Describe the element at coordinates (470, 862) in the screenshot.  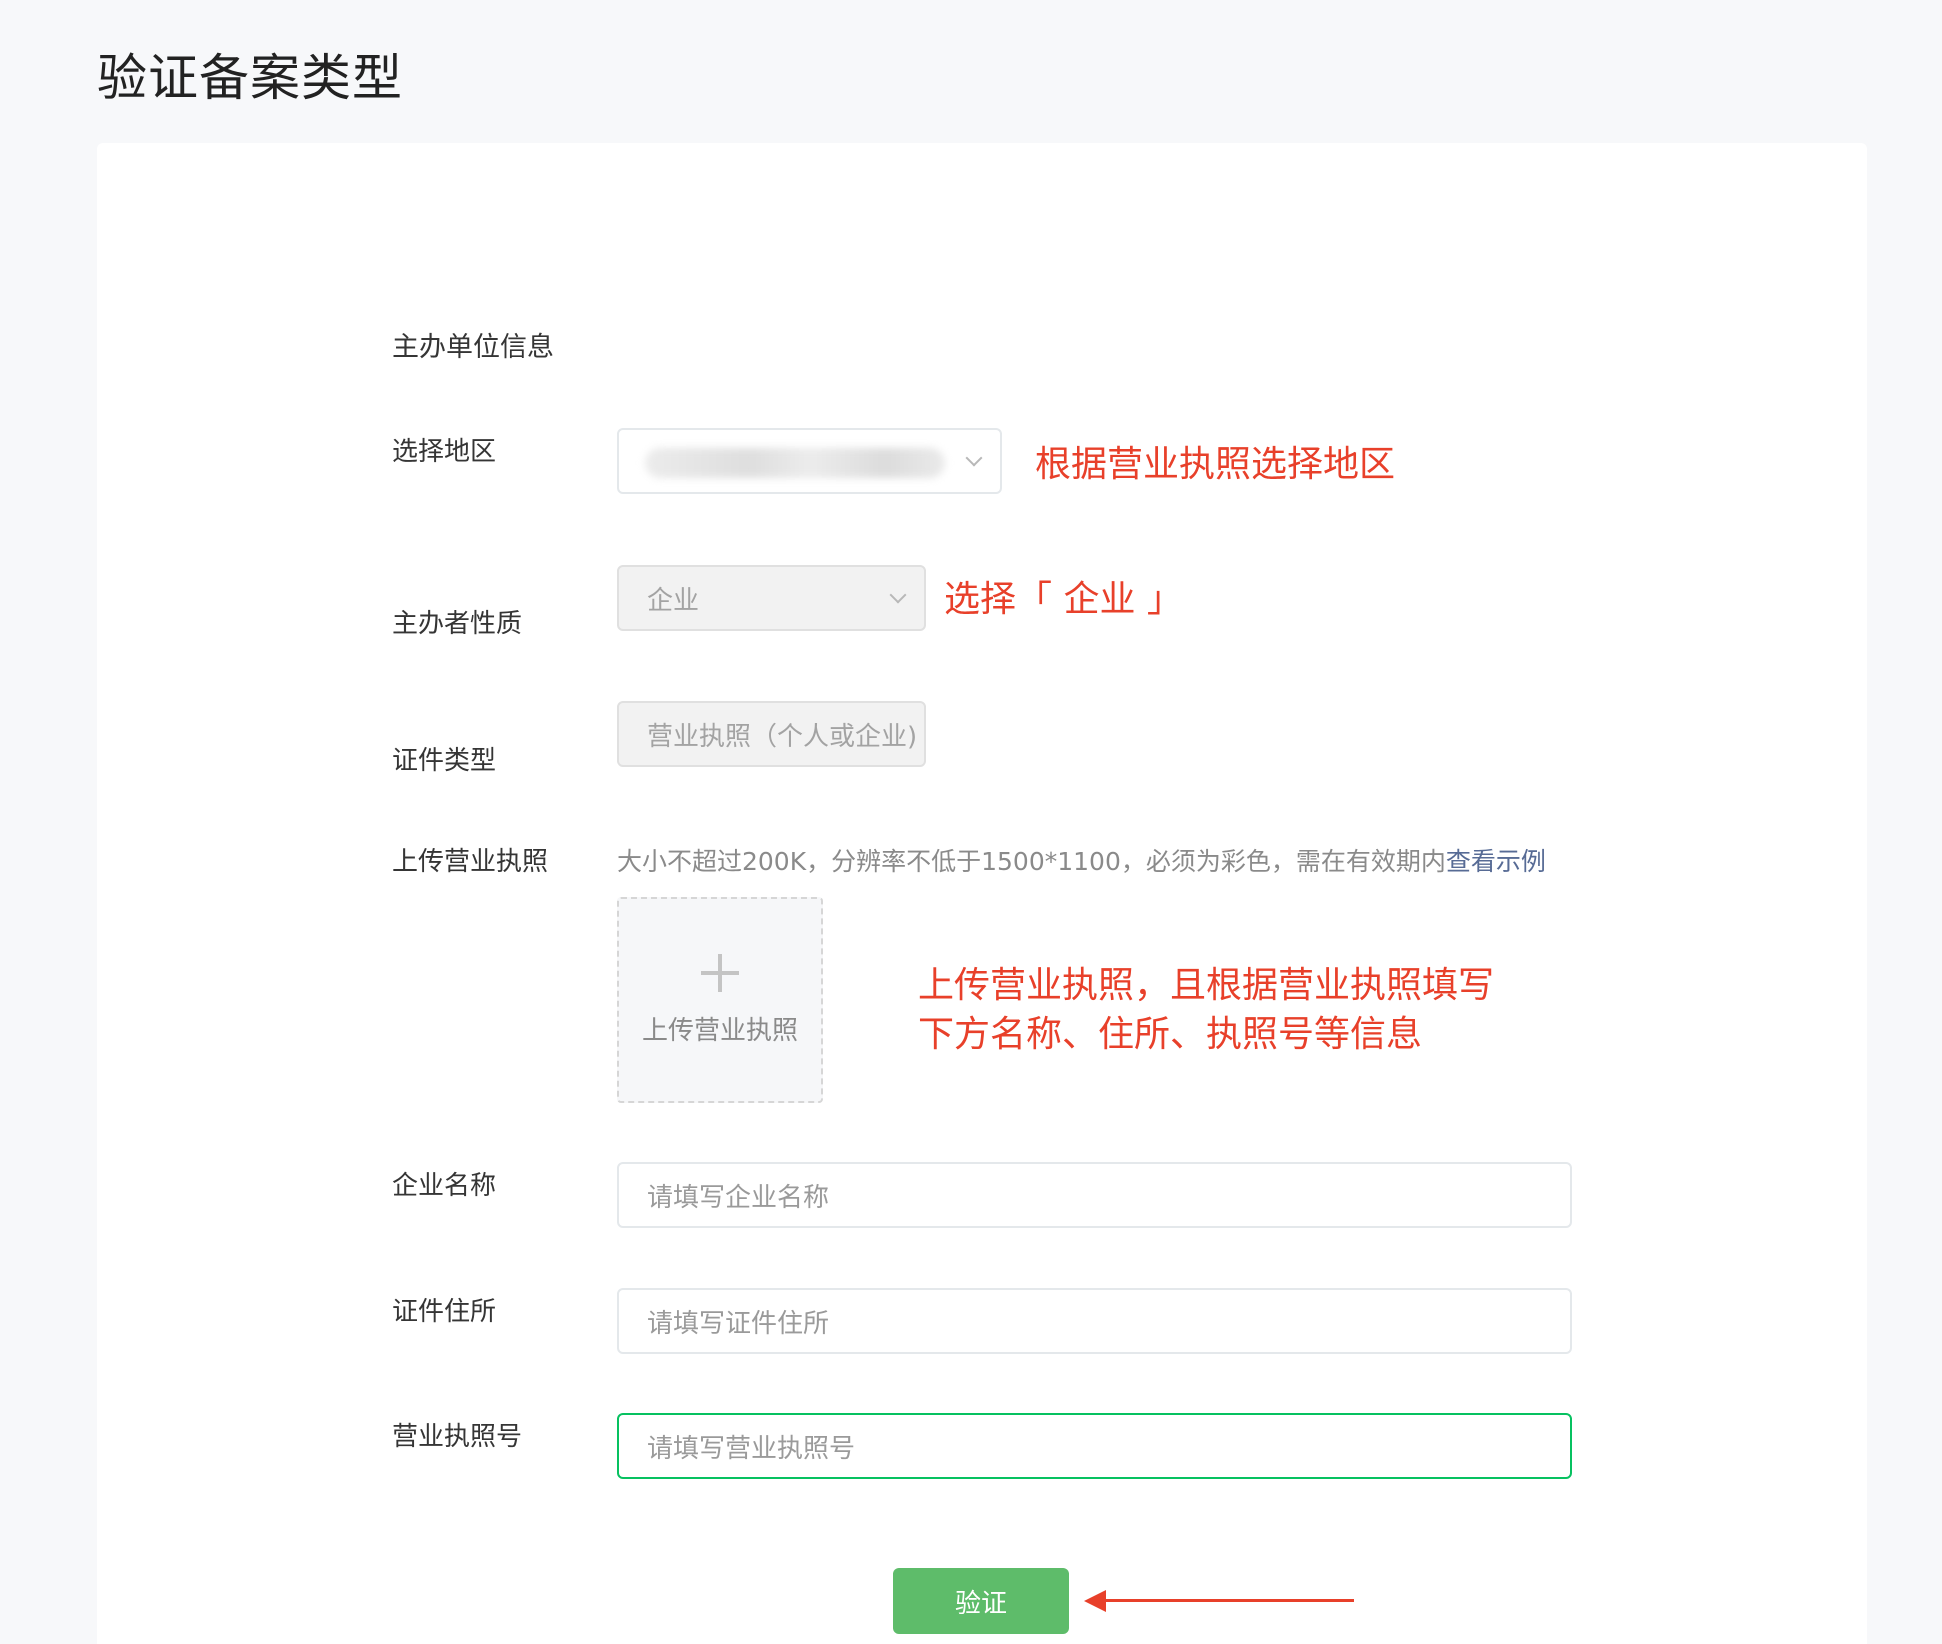
I see `upload-label: 上传营业执照` at that location.